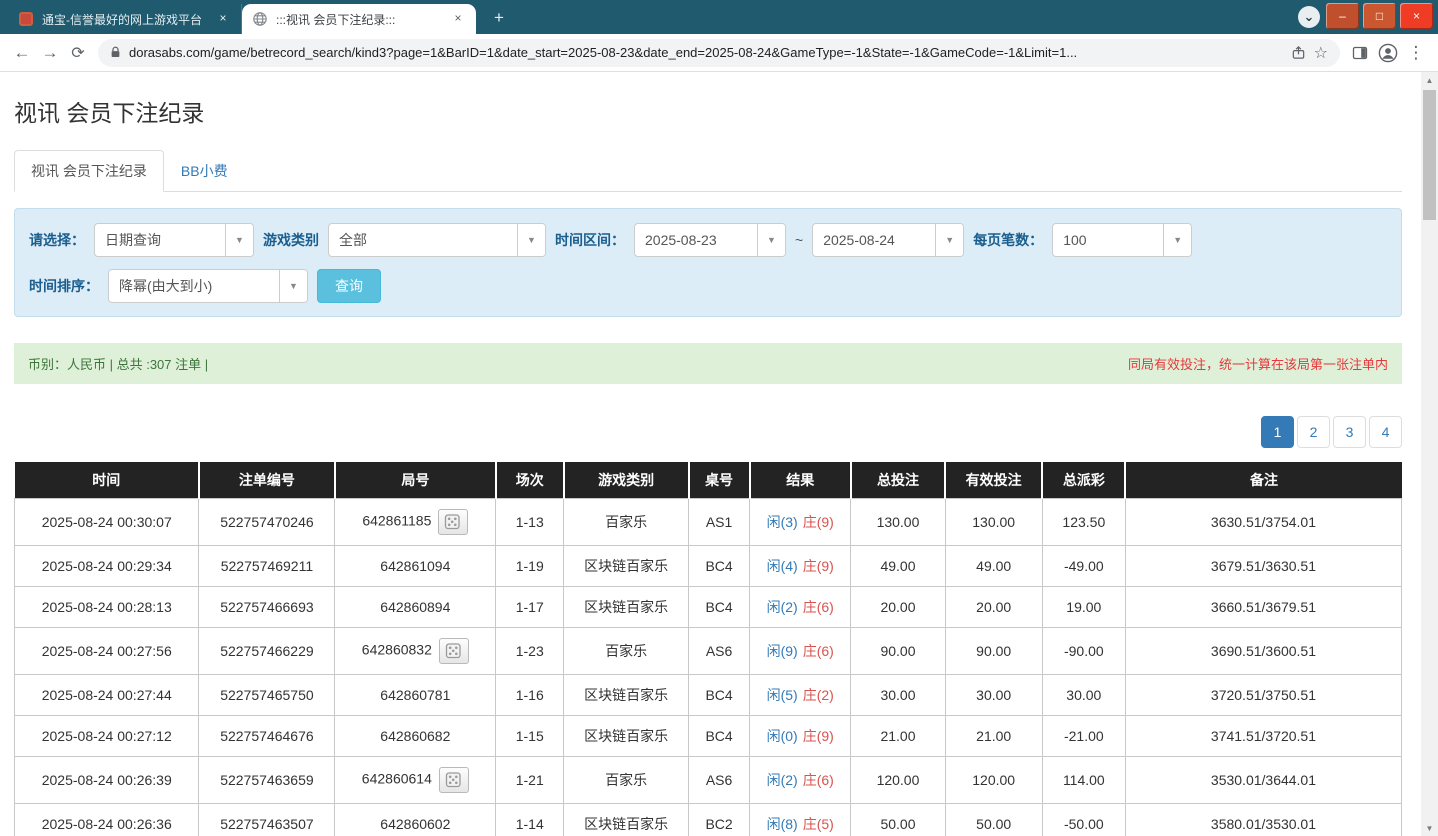  Describe the element at coordinates (898, 522) in the screenshot. I see `cell-total-bet: 130.00` at that location.